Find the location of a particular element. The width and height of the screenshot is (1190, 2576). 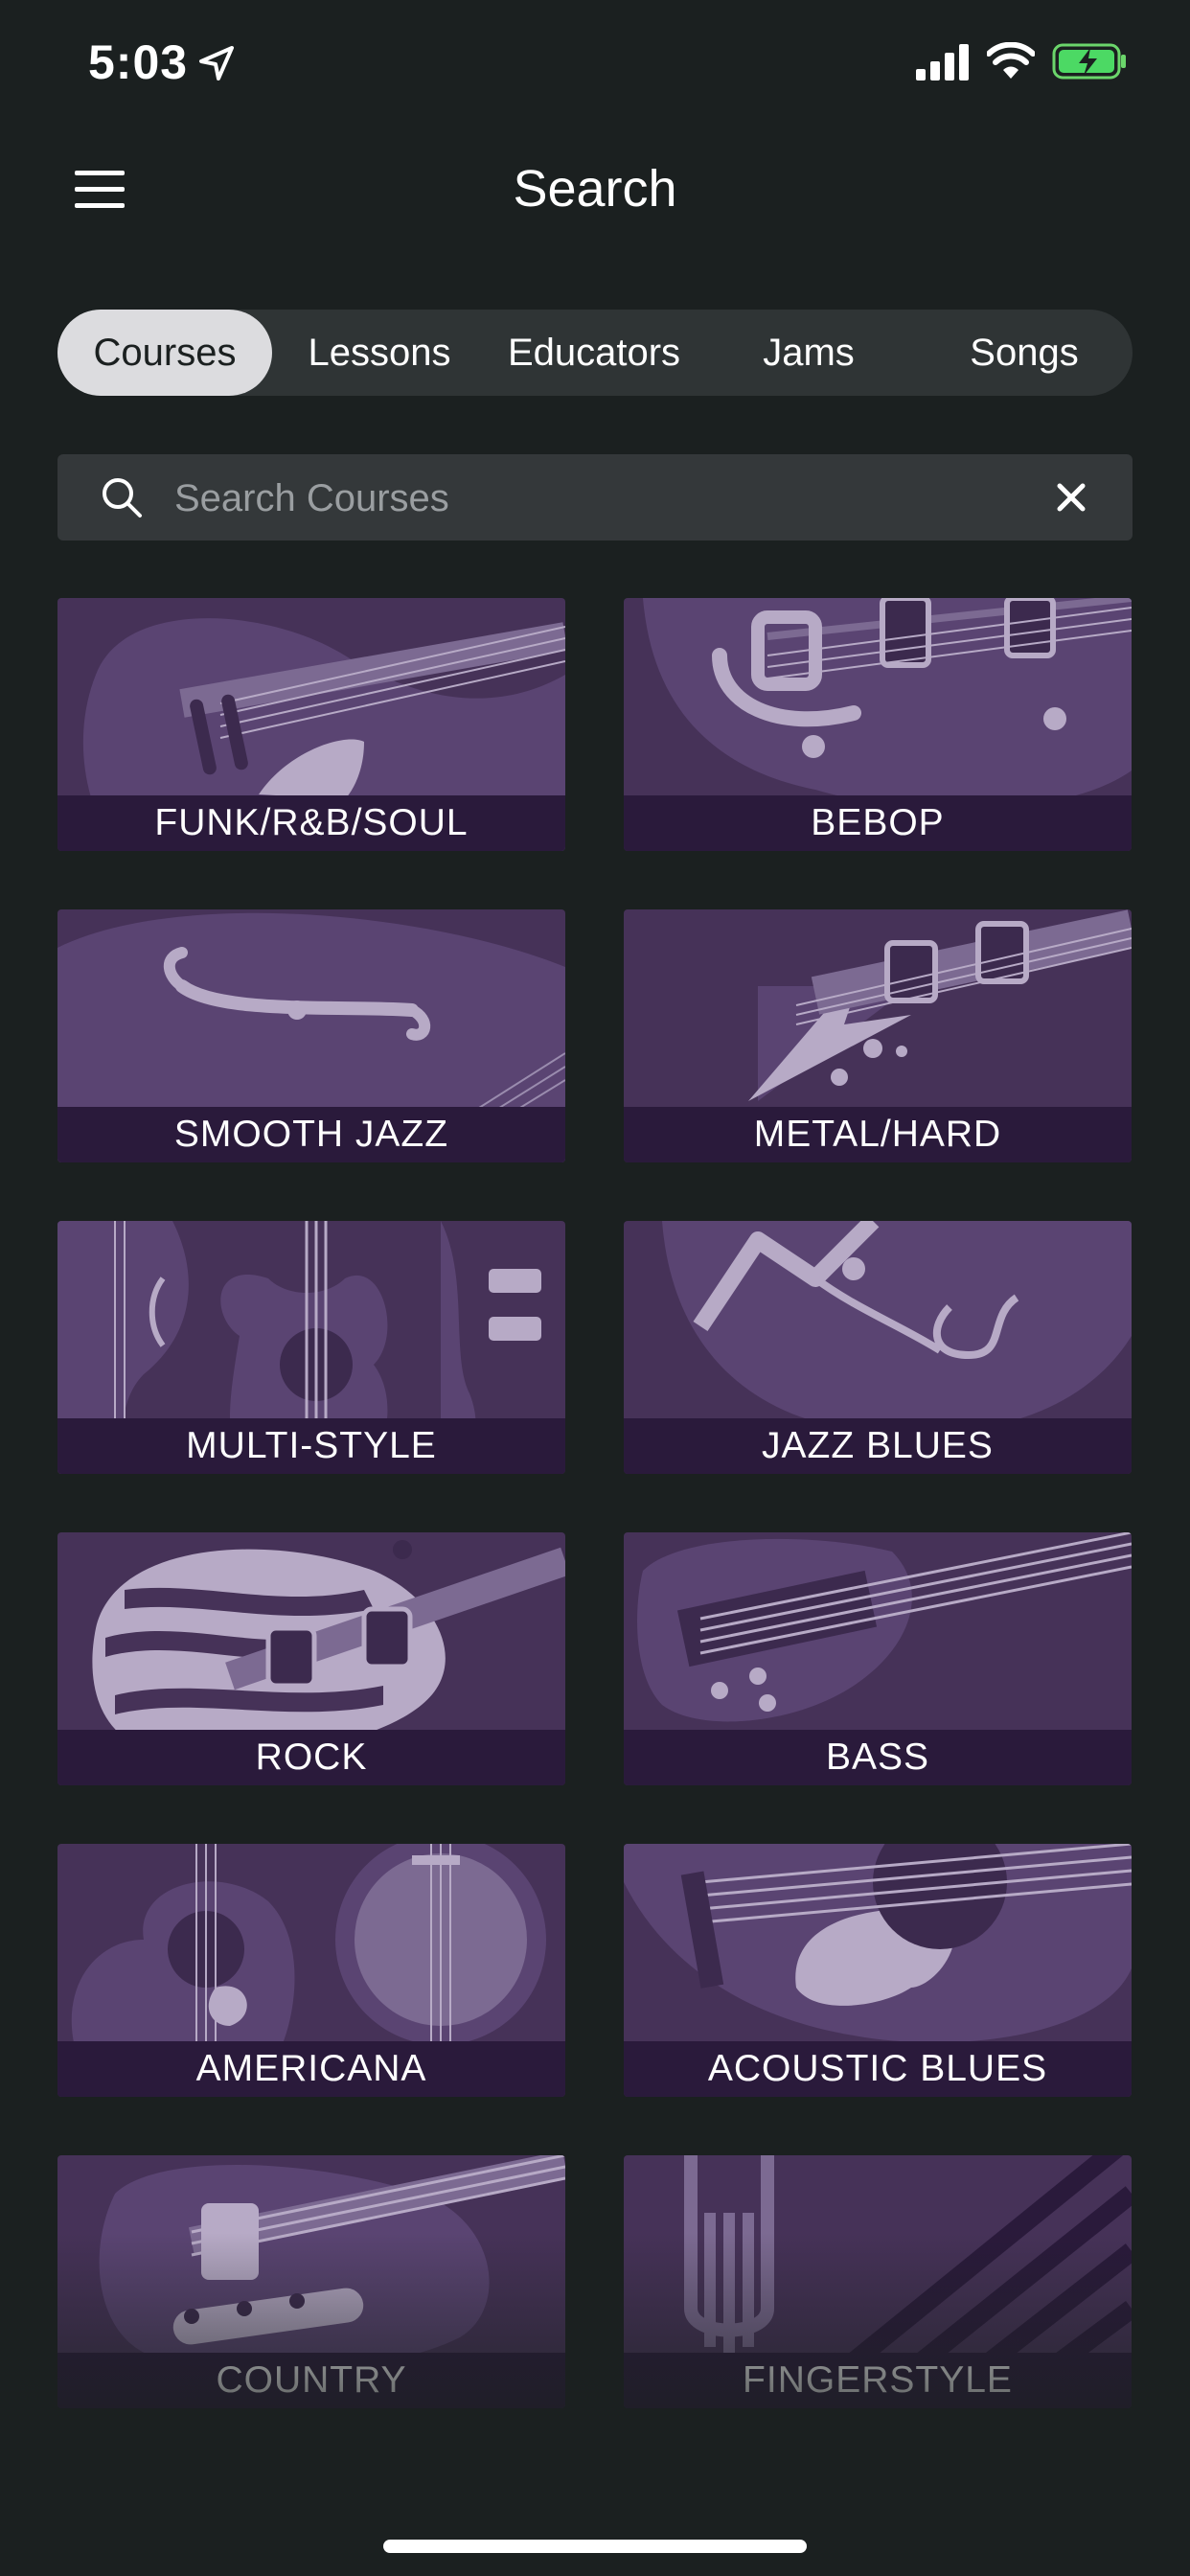

tile-label: METAL/HARD is located at coordinates (878, 1134).